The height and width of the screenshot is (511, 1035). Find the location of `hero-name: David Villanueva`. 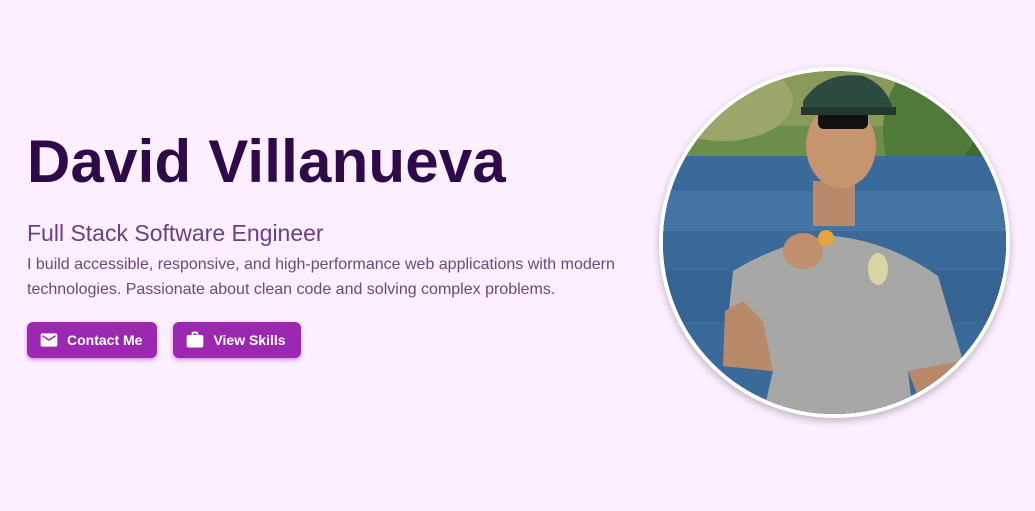

hero-name: David Villanueva is located at coordinates (266, 161).